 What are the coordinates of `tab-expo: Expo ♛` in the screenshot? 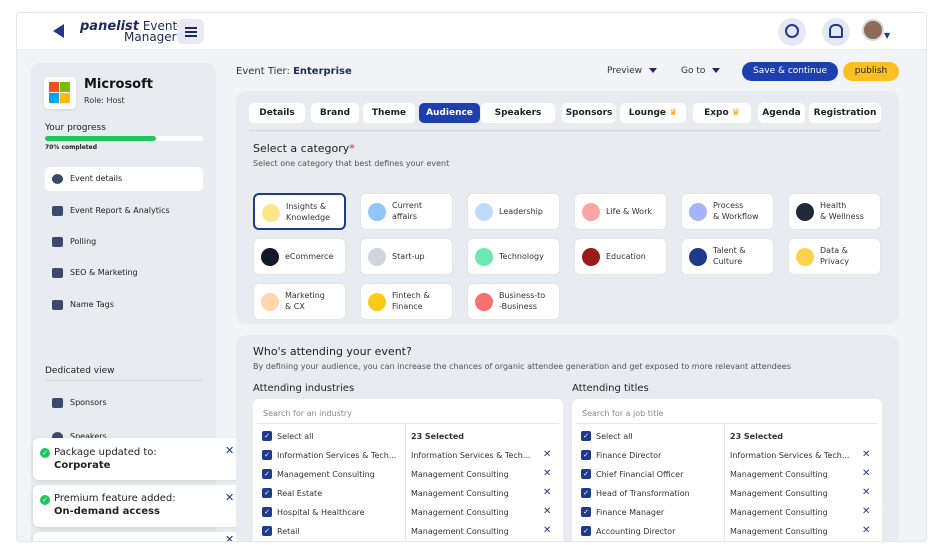 It's located at (722, 113).